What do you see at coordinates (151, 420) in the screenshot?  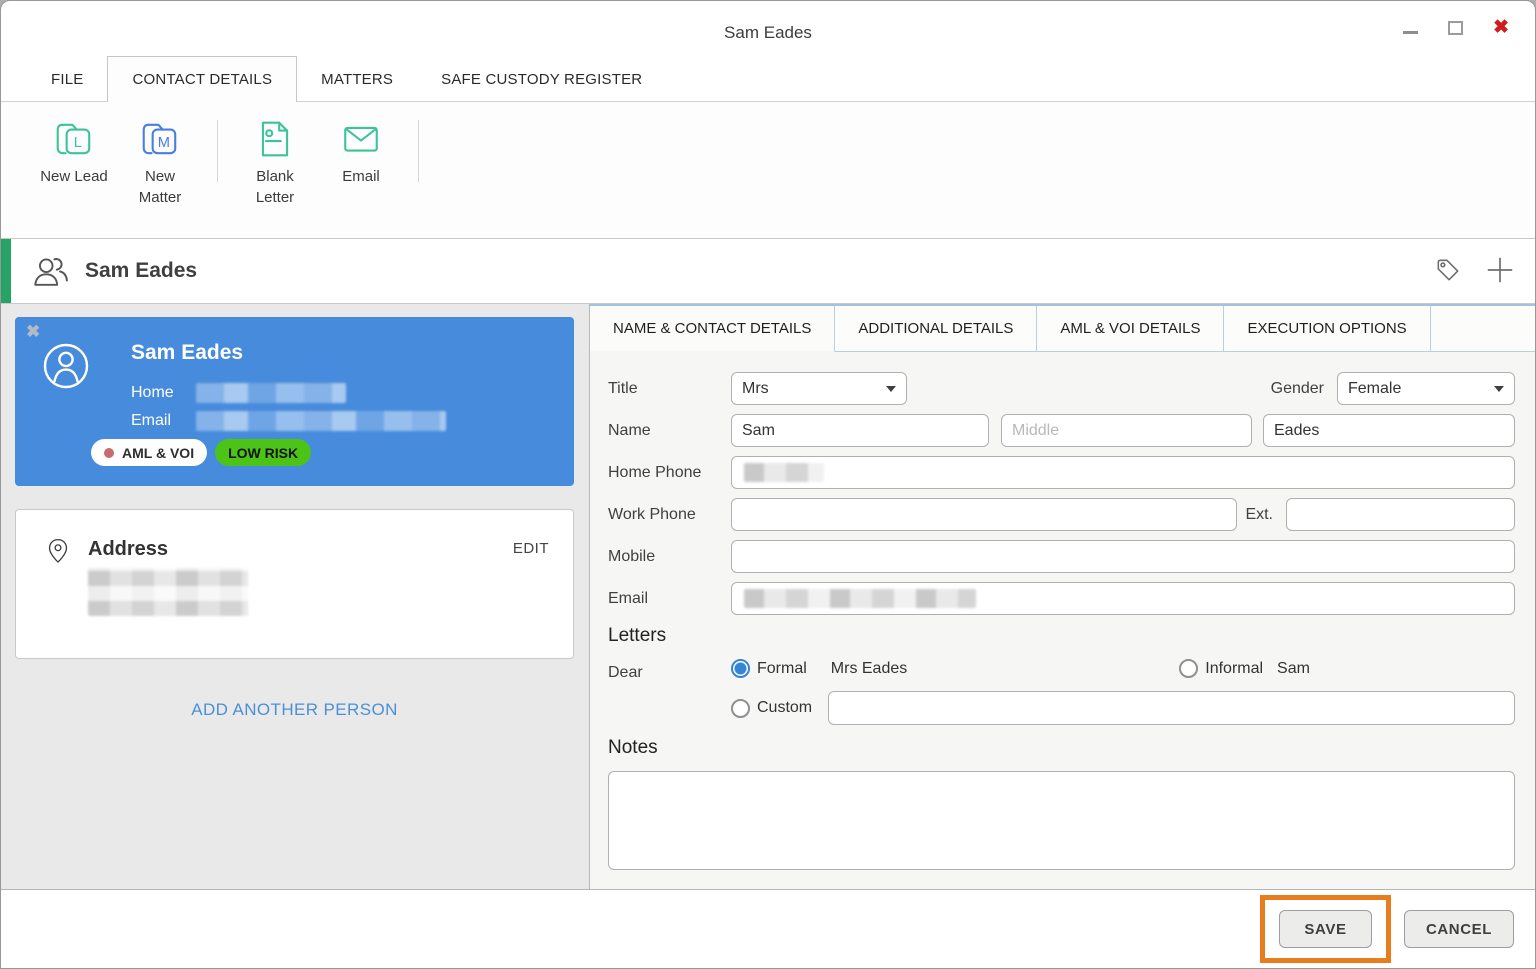 I see `email-card-label: Email` at bounding box center [151, 420].